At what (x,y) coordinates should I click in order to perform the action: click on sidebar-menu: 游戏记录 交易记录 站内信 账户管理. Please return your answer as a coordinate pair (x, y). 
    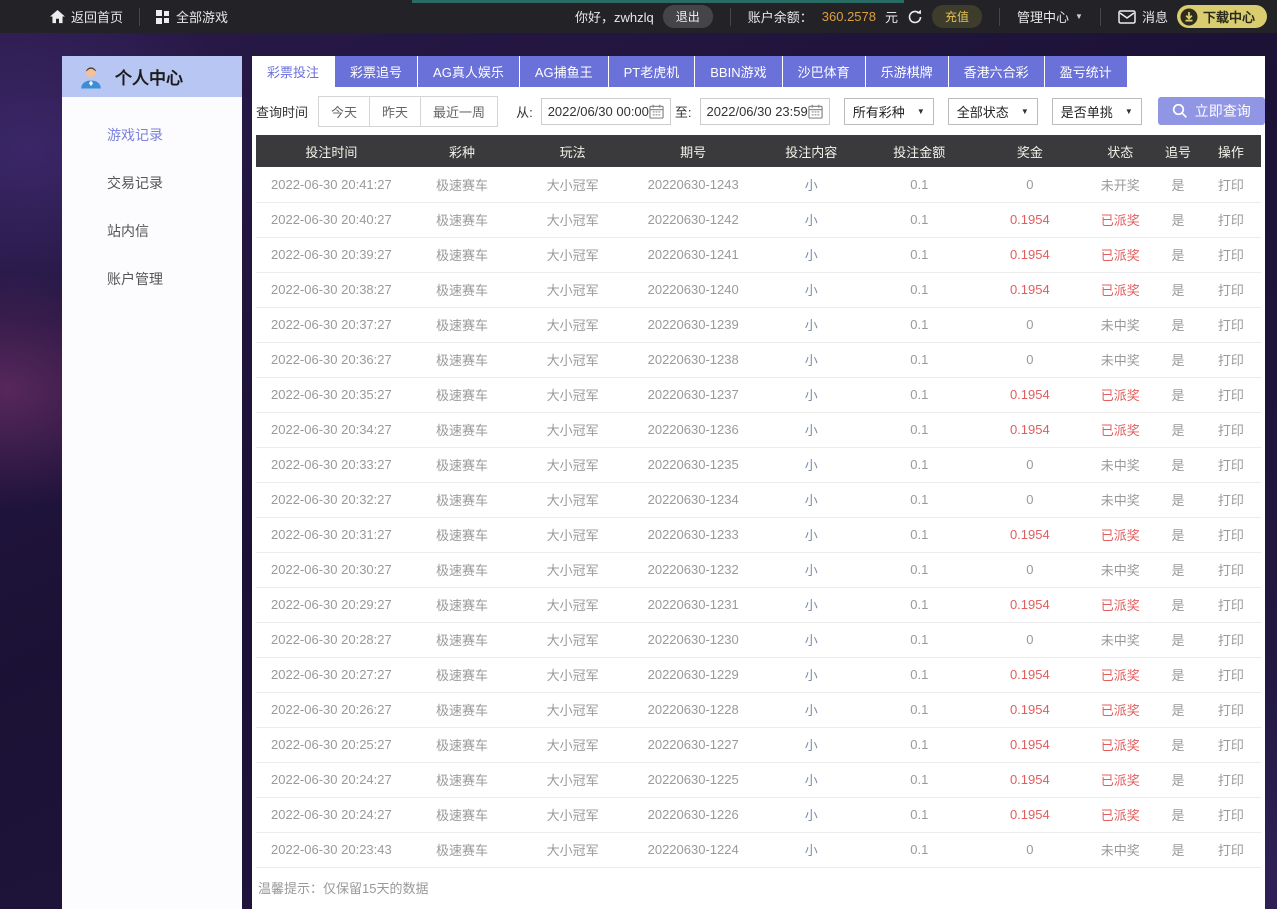
    Looking at the image, I should click on (152, 200).